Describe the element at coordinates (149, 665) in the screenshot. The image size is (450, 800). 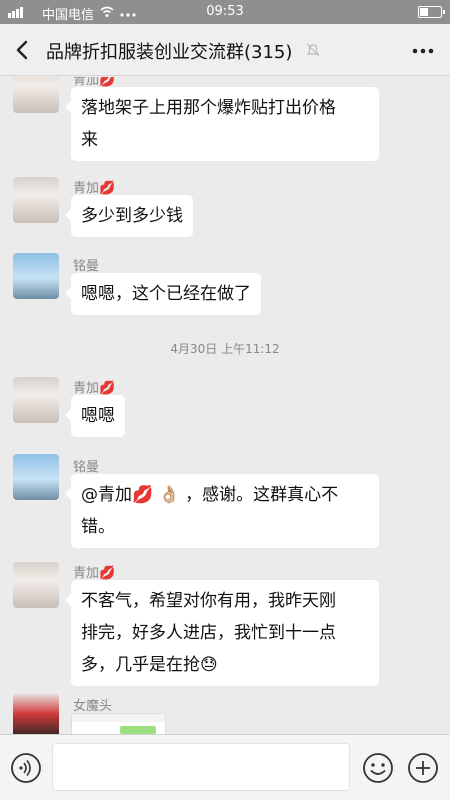
I see `message-line: 多，几乎是在抢😓` at that location.